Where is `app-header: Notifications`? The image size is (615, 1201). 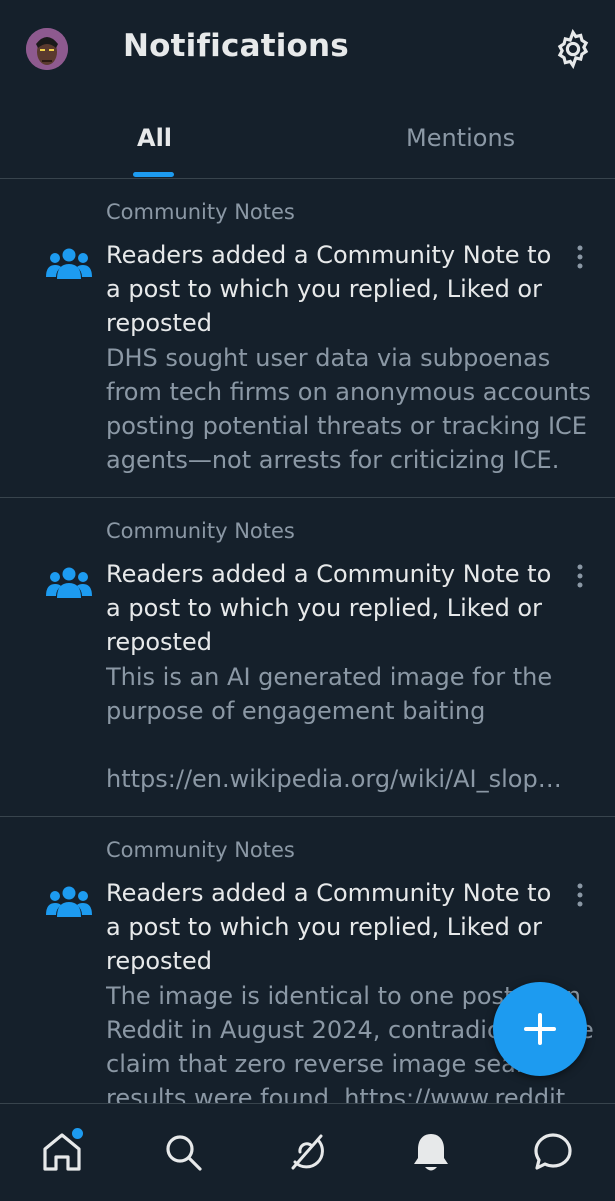
app-header: Notifications is located at coordinates (307, 50).